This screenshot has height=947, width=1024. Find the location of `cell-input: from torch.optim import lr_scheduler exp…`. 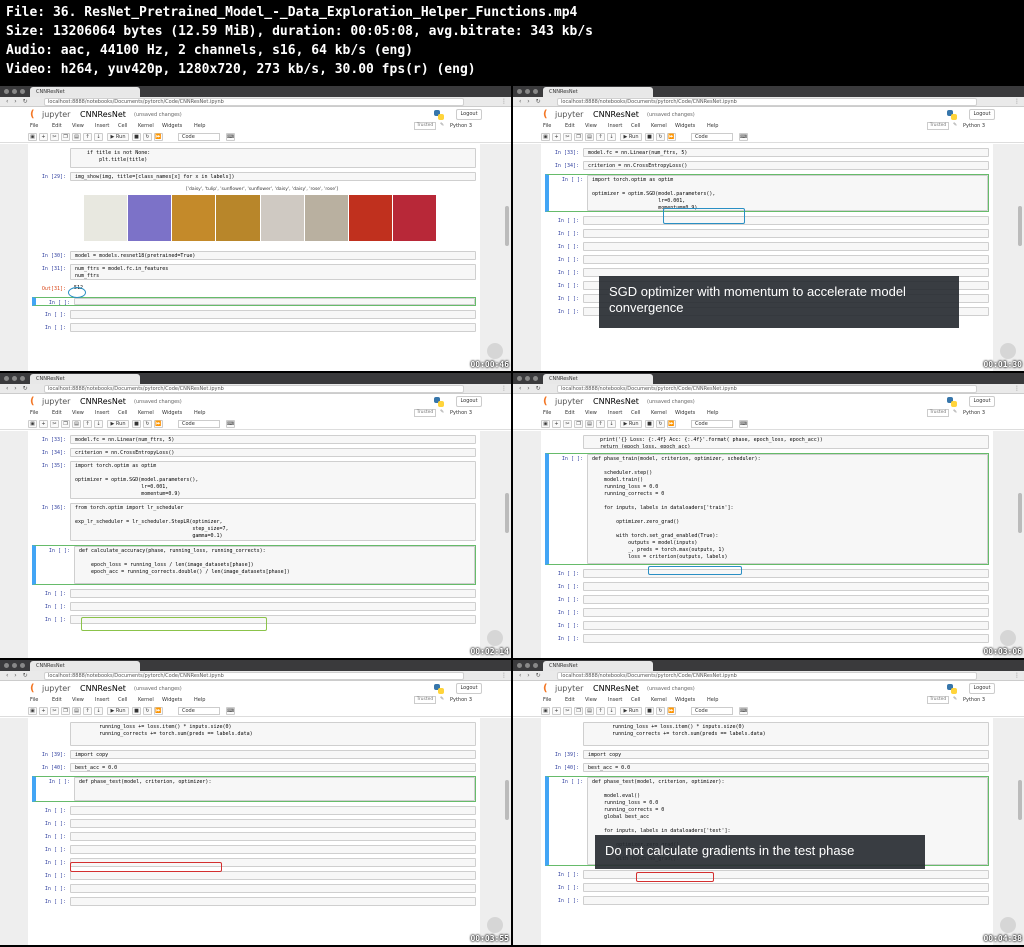

cell-input: from torch.optim import lr_scheduler exp… is located at coordinates (273, 522).